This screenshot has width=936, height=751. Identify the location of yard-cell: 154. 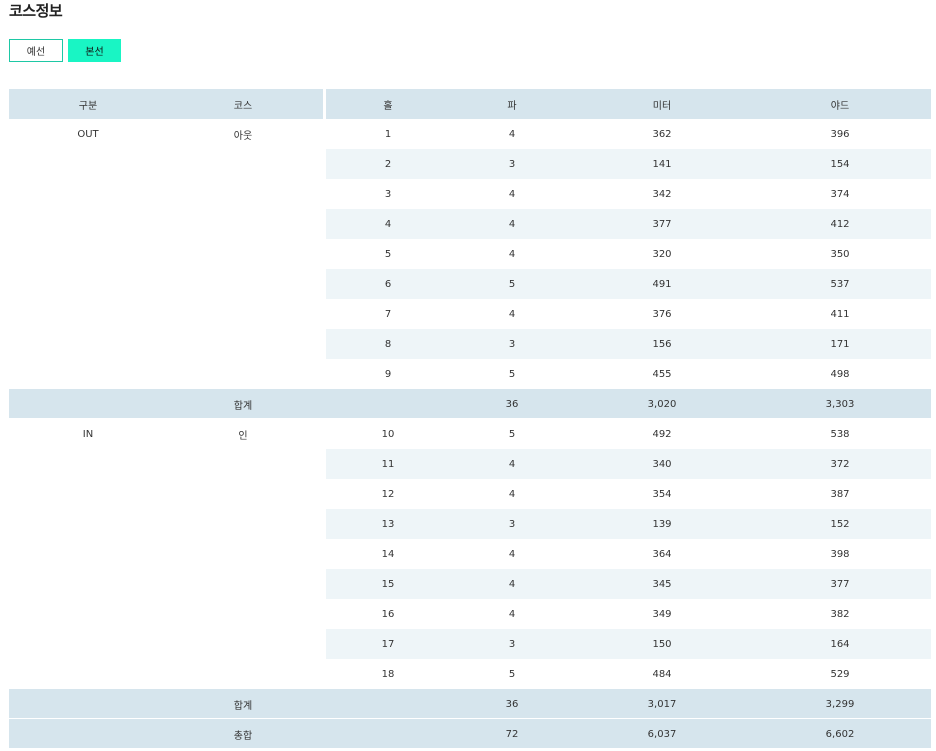
(840, 164).